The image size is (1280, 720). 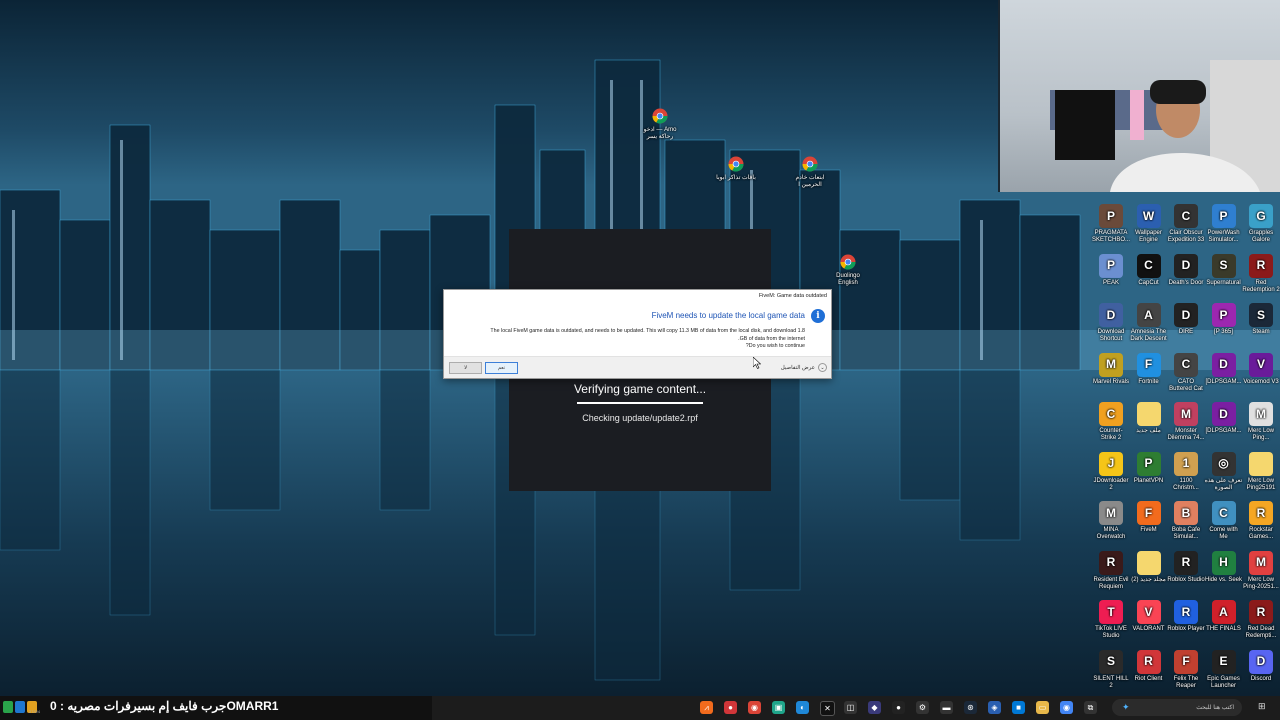 What do you see at coordinates (1111, 570) in the screenshot?
I see `desktop-shortcut: R Resident Evil Requiem` at bounding box center [1111, 570].